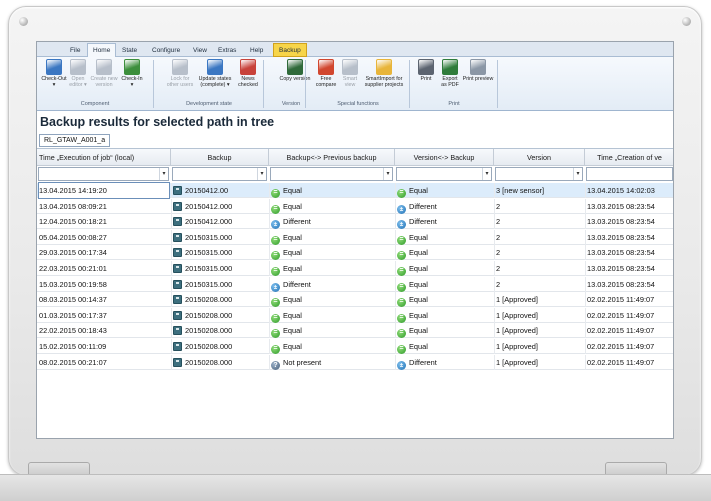 The width and height of the screenshot is (711, 501). Describe the element at coordinates (75, 50) in the screenshot. I see `tab-file: File` at that location.